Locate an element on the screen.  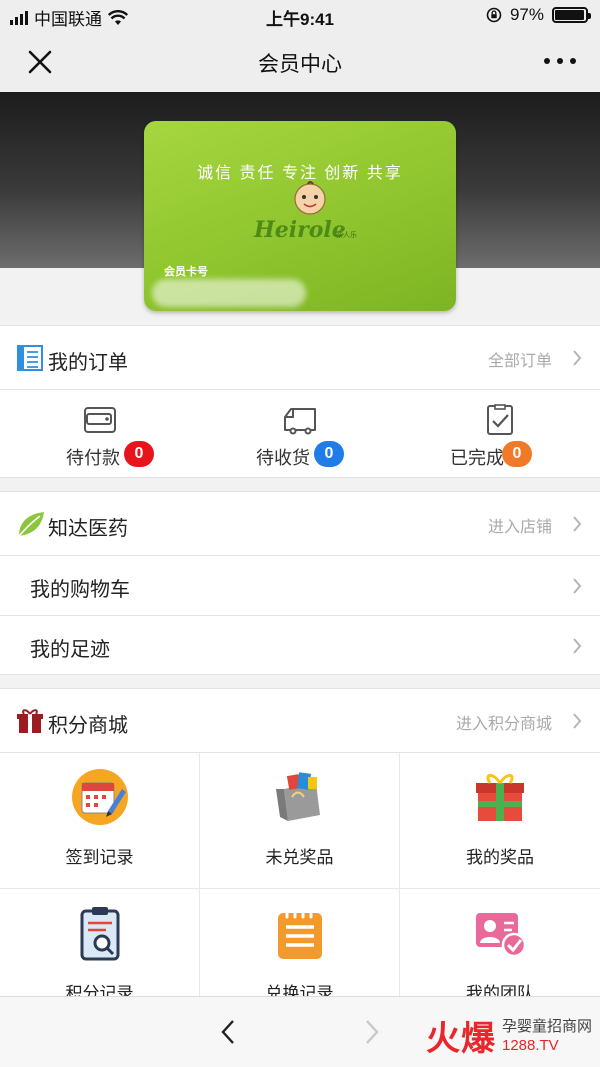
leaf-icon is located at coordinates (31, 524).